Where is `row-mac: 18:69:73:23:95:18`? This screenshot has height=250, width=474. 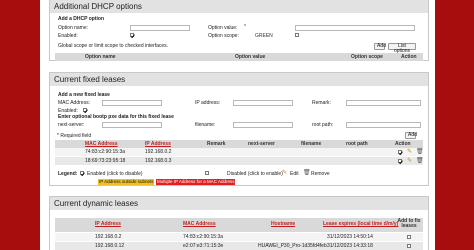 row-mac: 18:69:73:23:95:18 is located at coordinates (105, 161).